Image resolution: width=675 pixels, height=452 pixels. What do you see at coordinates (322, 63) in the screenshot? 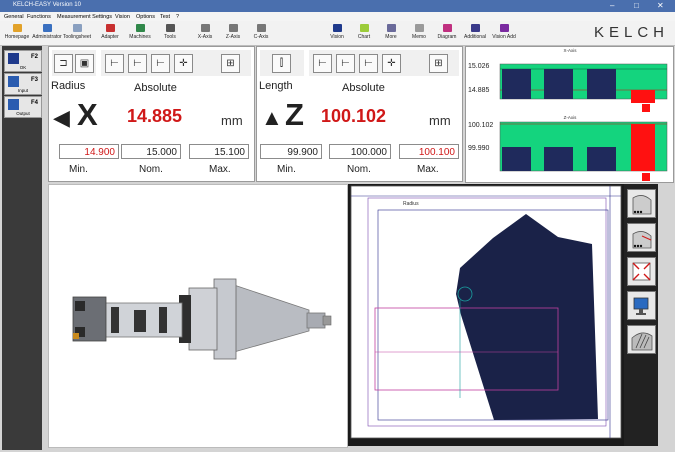
I see `z-corner-1-button: ⊢` at bounding box center [322, 63].